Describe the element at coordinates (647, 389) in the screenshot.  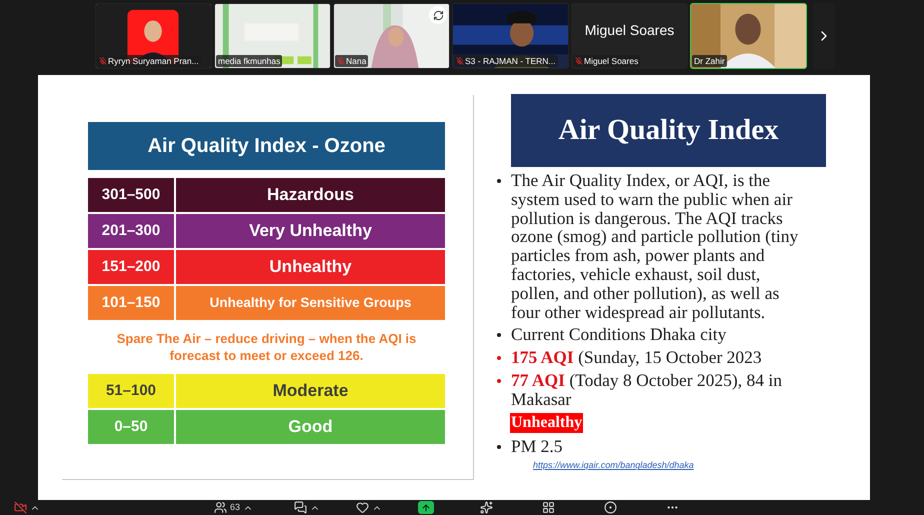
I see `bullet-text: 77 AQI (Today 8 October 2025), 84 in Makasar` at that location.